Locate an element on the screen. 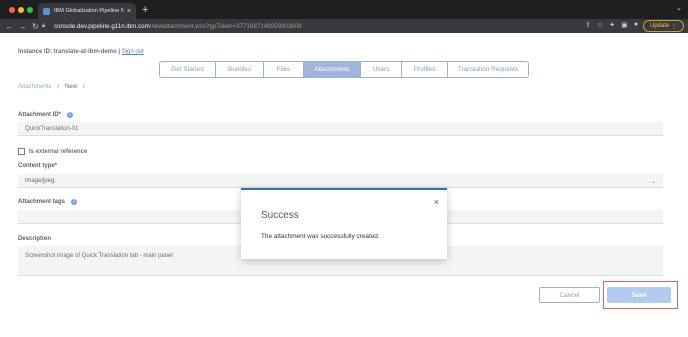 Image resolution: width=688 pixels, height=337 pixels. browser-tab: IBM Globalization Pipeline New × is located at coordinates (87, 11).